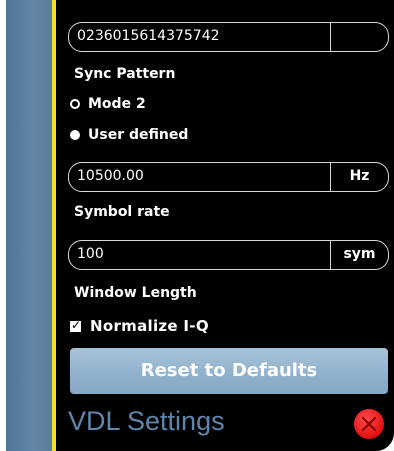 The height and width of the screenshot is (451, 394). What do you see at coordinates (359, 176) in the screenshot?
I see `symbol-rate-unit: Hz` at bounding box center [359, 176].